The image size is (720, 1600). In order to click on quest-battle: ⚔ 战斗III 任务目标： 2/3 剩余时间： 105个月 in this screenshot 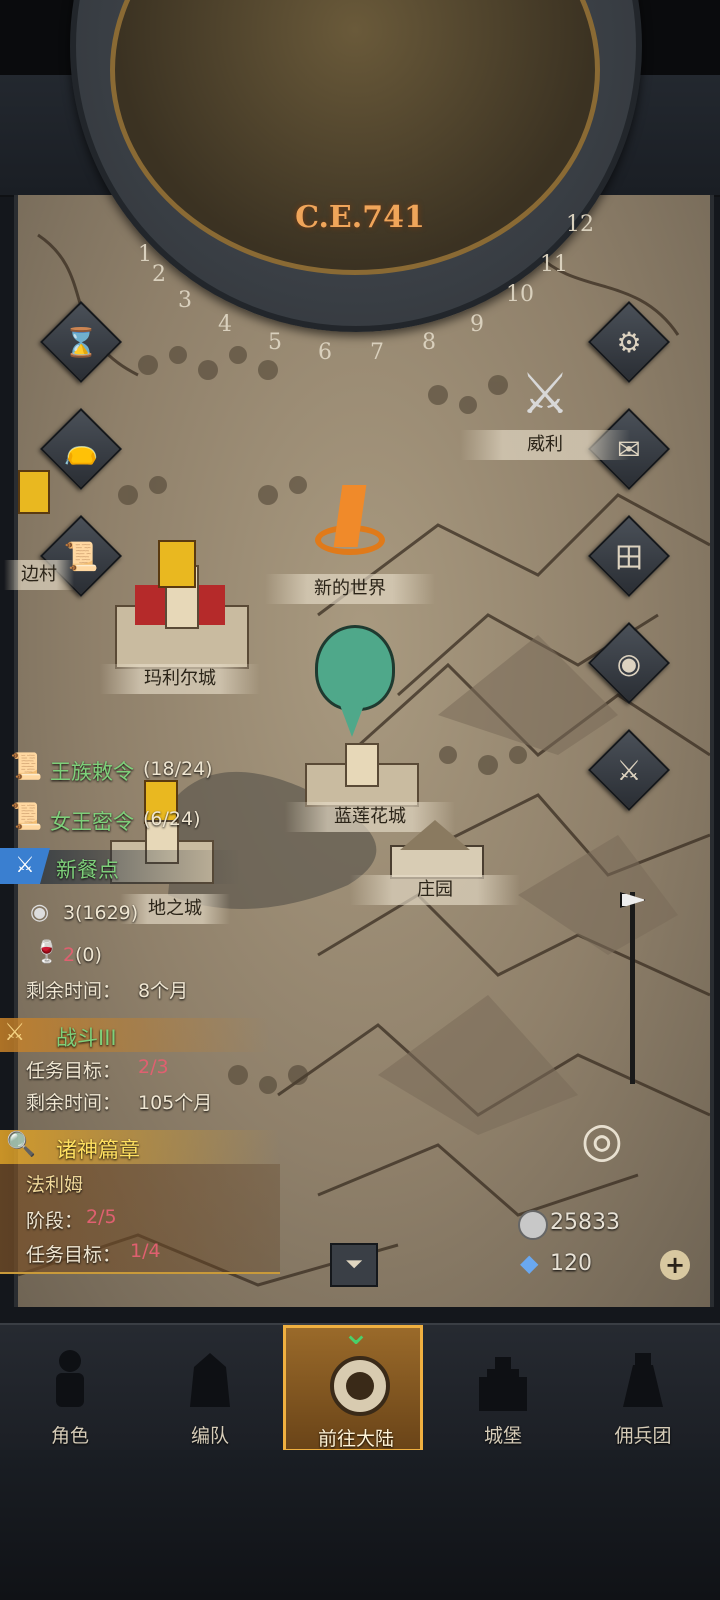, I will do `click(150, 1066)`.